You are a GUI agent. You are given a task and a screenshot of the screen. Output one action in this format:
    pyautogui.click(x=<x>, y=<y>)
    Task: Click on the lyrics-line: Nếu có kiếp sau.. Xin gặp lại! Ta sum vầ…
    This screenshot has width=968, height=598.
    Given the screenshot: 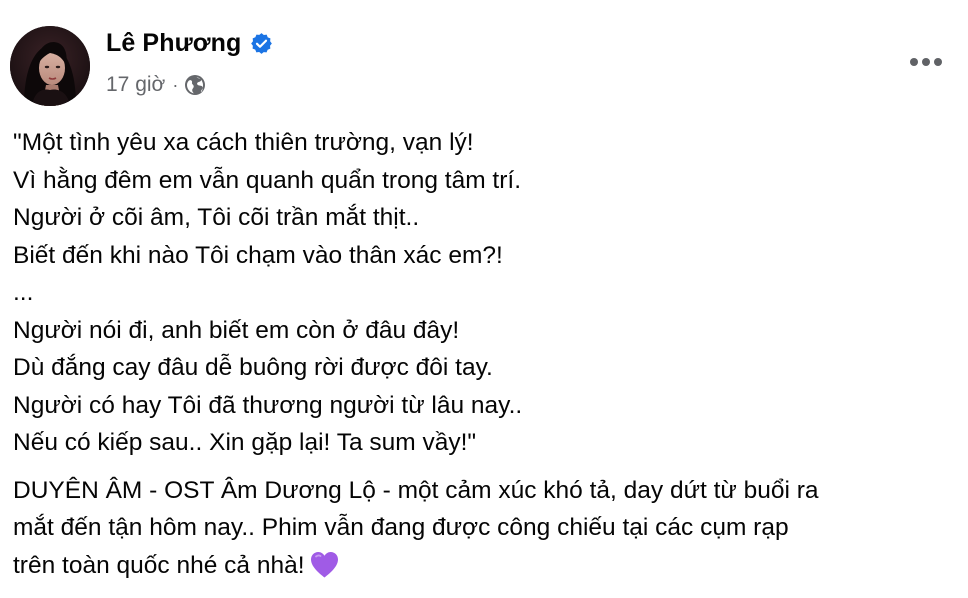 What is the action you would take?
    pyautogui.click(x=245, y=442)
    